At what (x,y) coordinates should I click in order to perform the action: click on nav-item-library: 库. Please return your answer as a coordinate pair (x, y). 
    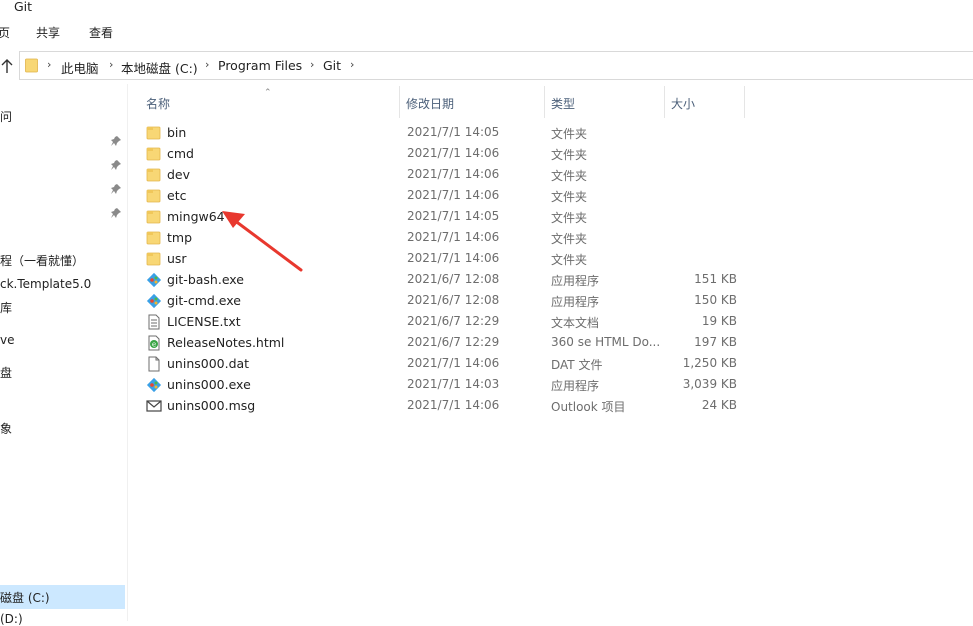
    Looking at the image, I should click on (6, 307).